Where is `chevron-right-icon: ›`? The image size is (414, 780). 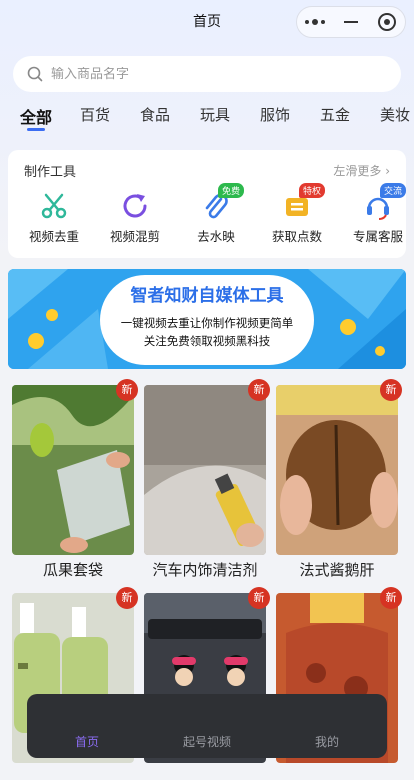
chevron-right-icon: › is located at coordinates (387, 171).